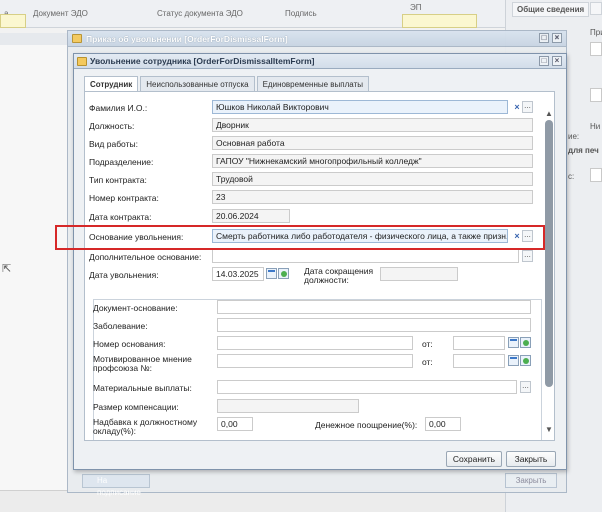 This screenshot has height=512, width=602. I want to click on send-to-sign-button: На подписание, so click(116, 485).